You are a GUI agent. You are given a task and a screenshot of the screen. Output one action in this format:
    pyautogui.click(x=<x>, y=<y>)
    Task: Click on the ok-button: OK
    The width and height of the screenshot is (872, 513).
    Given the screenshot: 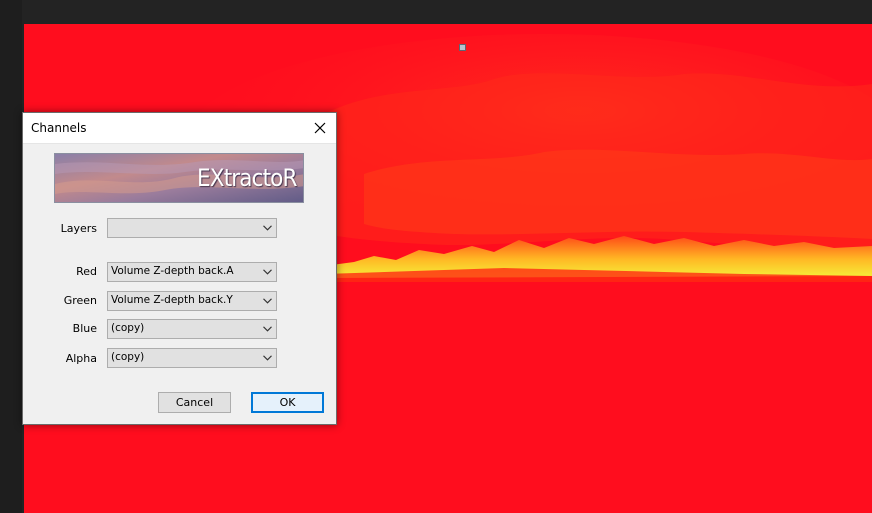 What is the action you would take?
    pyautogui.click(x=287, y=402)
    